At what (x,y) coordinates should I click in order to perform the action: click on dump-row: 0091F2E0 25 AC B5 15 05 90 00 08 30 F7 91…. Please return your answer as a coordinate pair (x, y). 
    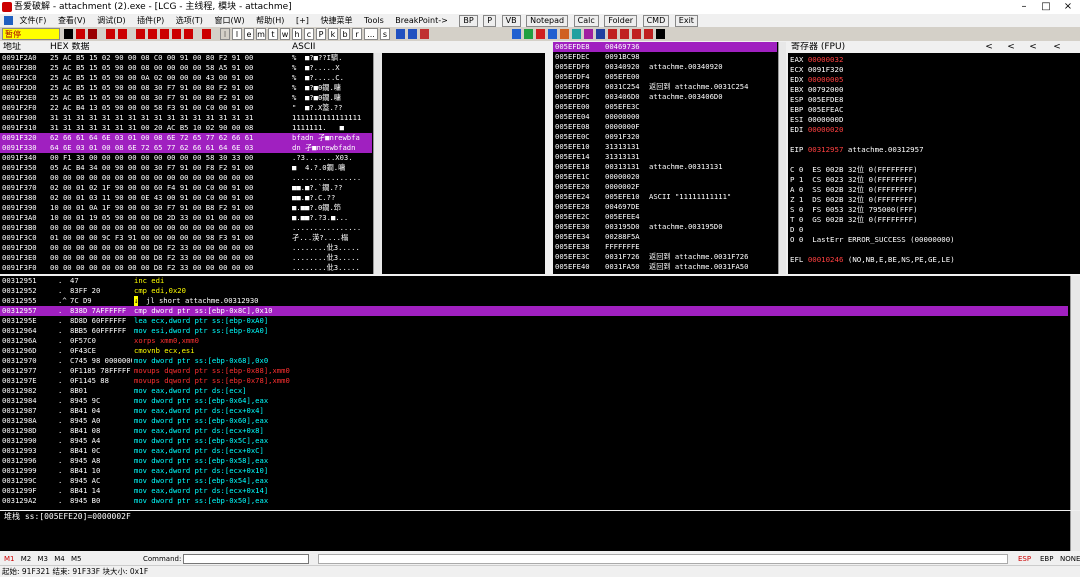
    Looking at the image, I should click on (186, 98).